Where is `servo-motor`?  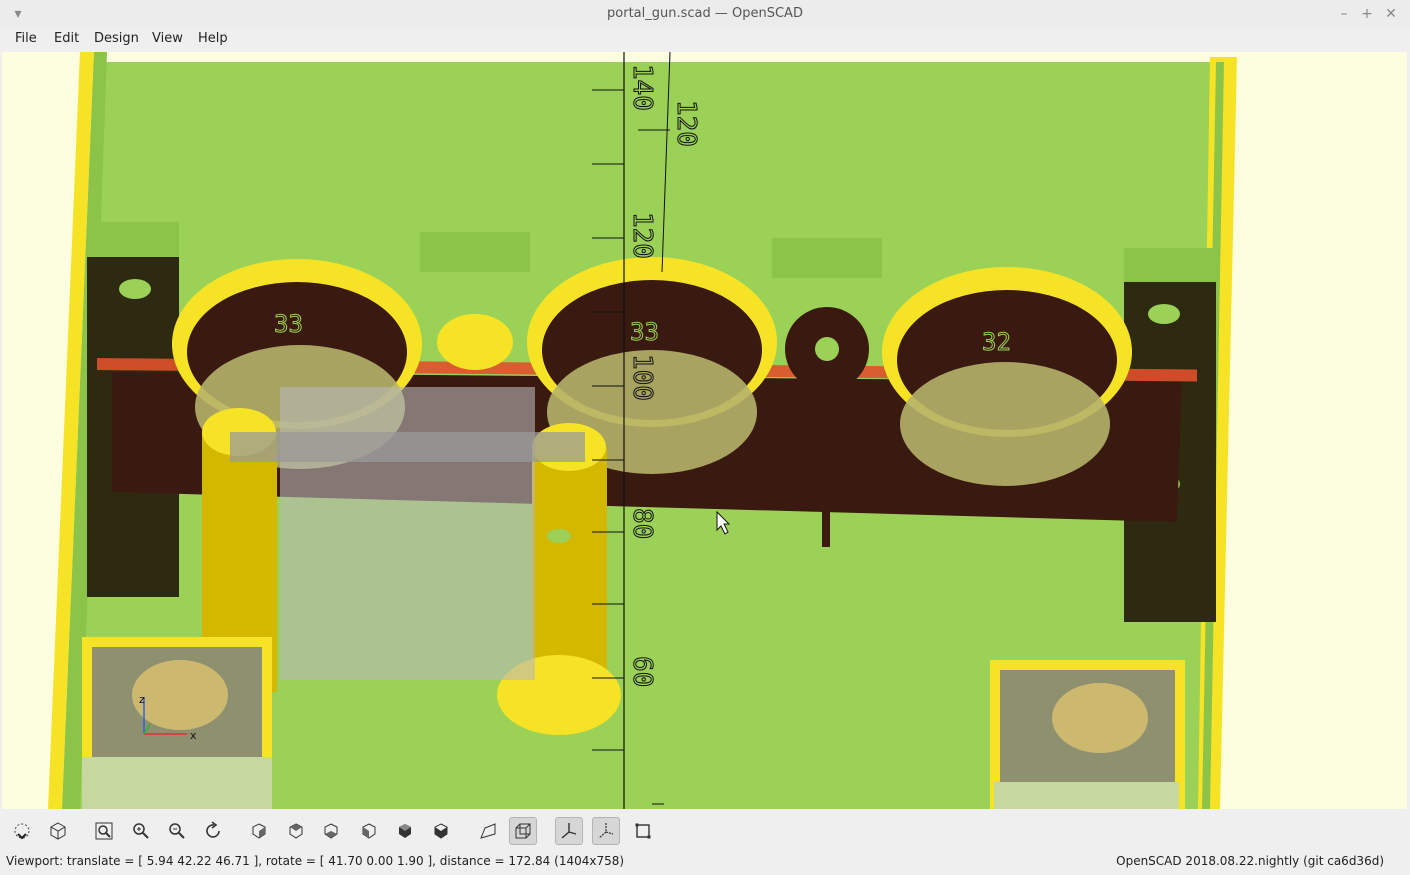 servo-motor is located at coordinates (407, 533).